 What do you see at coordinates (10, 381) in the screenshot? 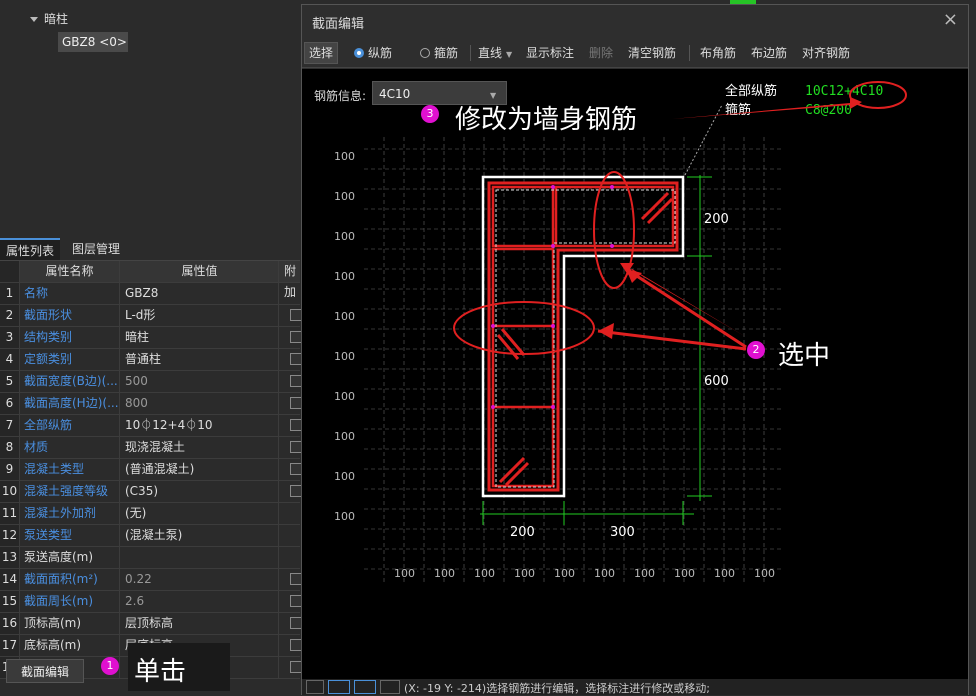
I see `row-number: 5` at bounding box center [10, 381].